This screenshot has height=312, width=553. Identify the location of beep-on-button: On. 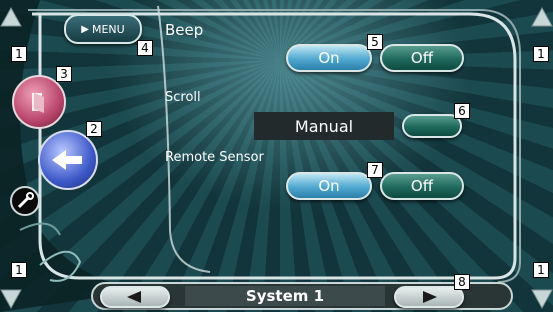
(329, 58).